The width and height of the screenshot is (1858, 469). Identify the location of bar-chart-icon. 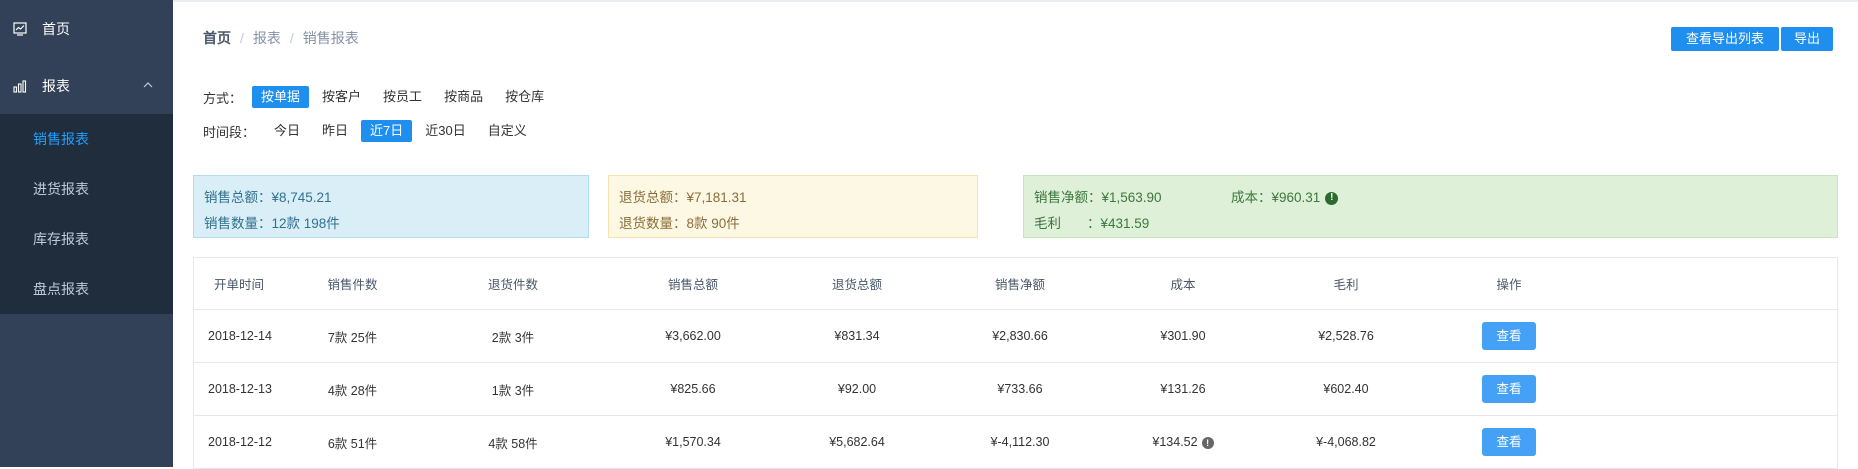
(20, 86).